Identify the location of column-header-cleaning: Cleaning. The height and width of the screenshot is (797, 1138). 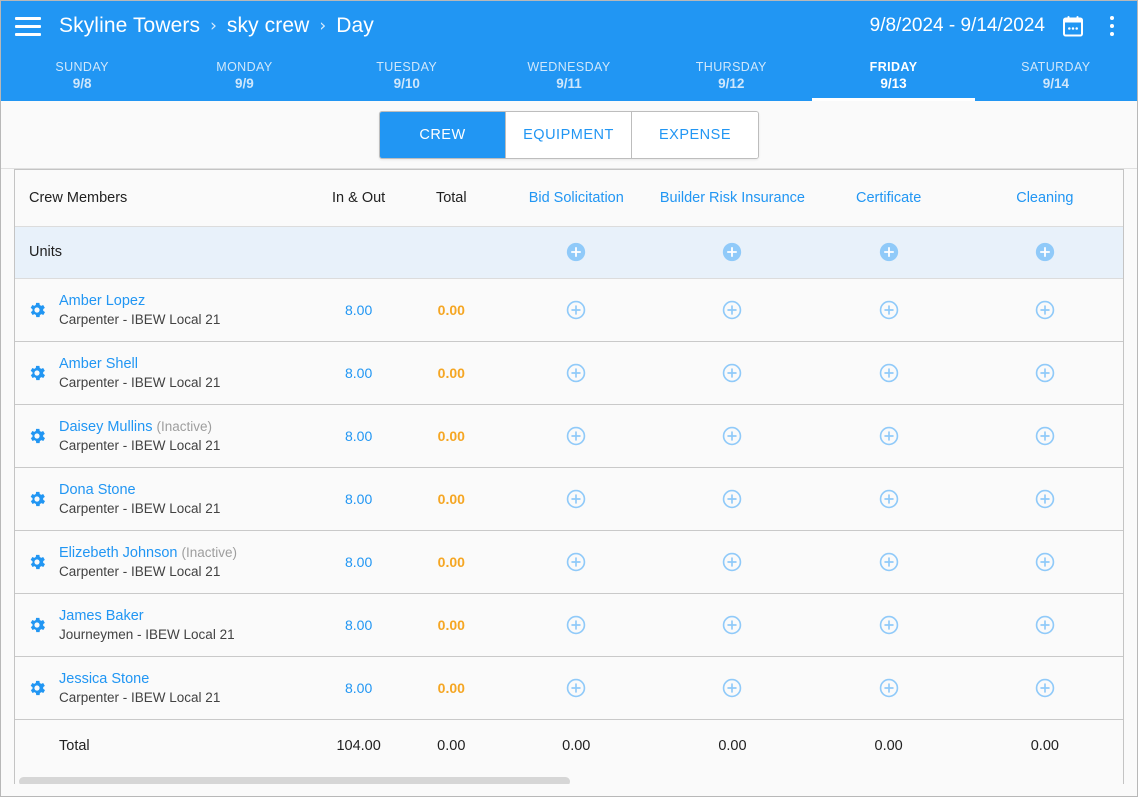
(1044, 198).